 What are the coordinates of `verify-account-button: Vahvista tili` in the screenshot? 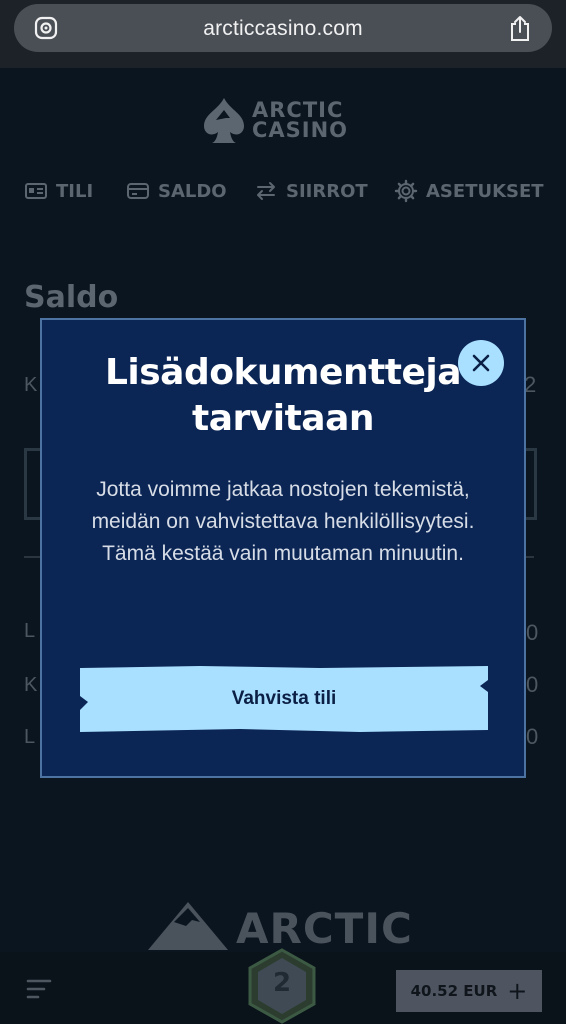 It's located at (284, 699).